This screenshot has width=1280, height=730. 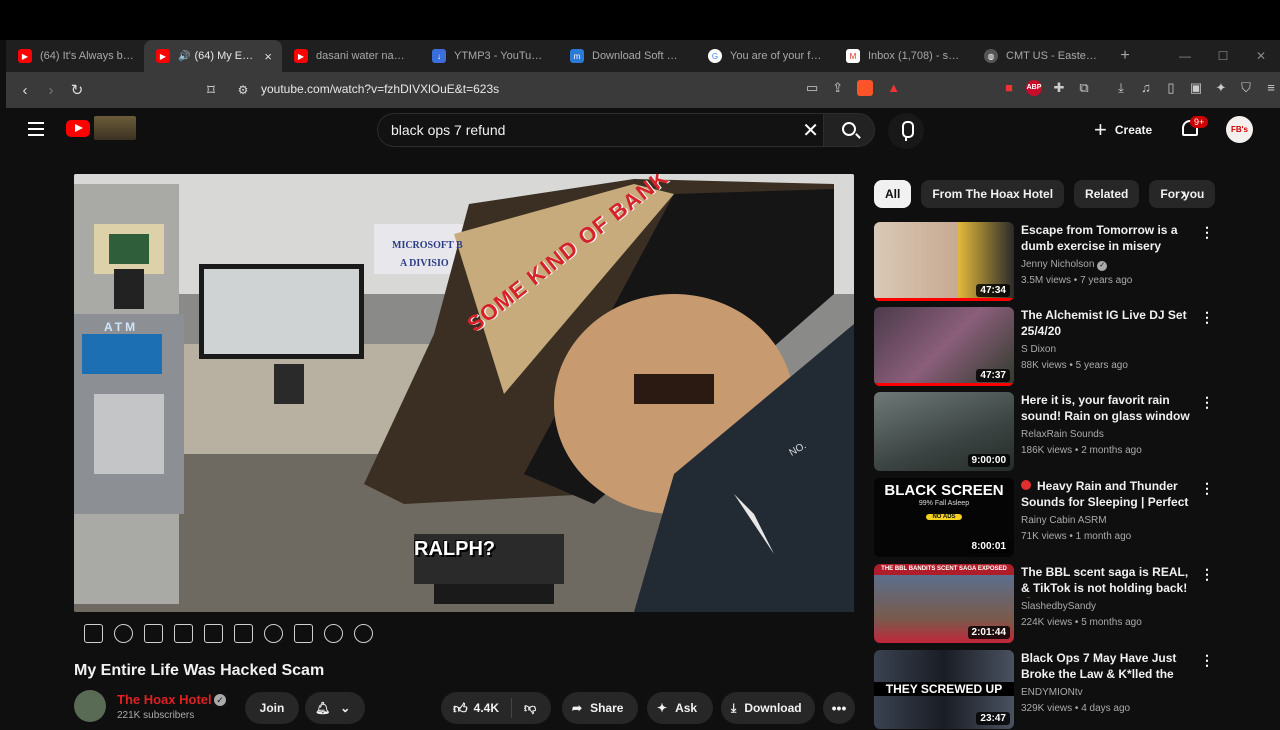 What do you see at coordinates (1107, 194) in the screenshot?
I see `chip-related: Related` at bounding box center [1107, 194].